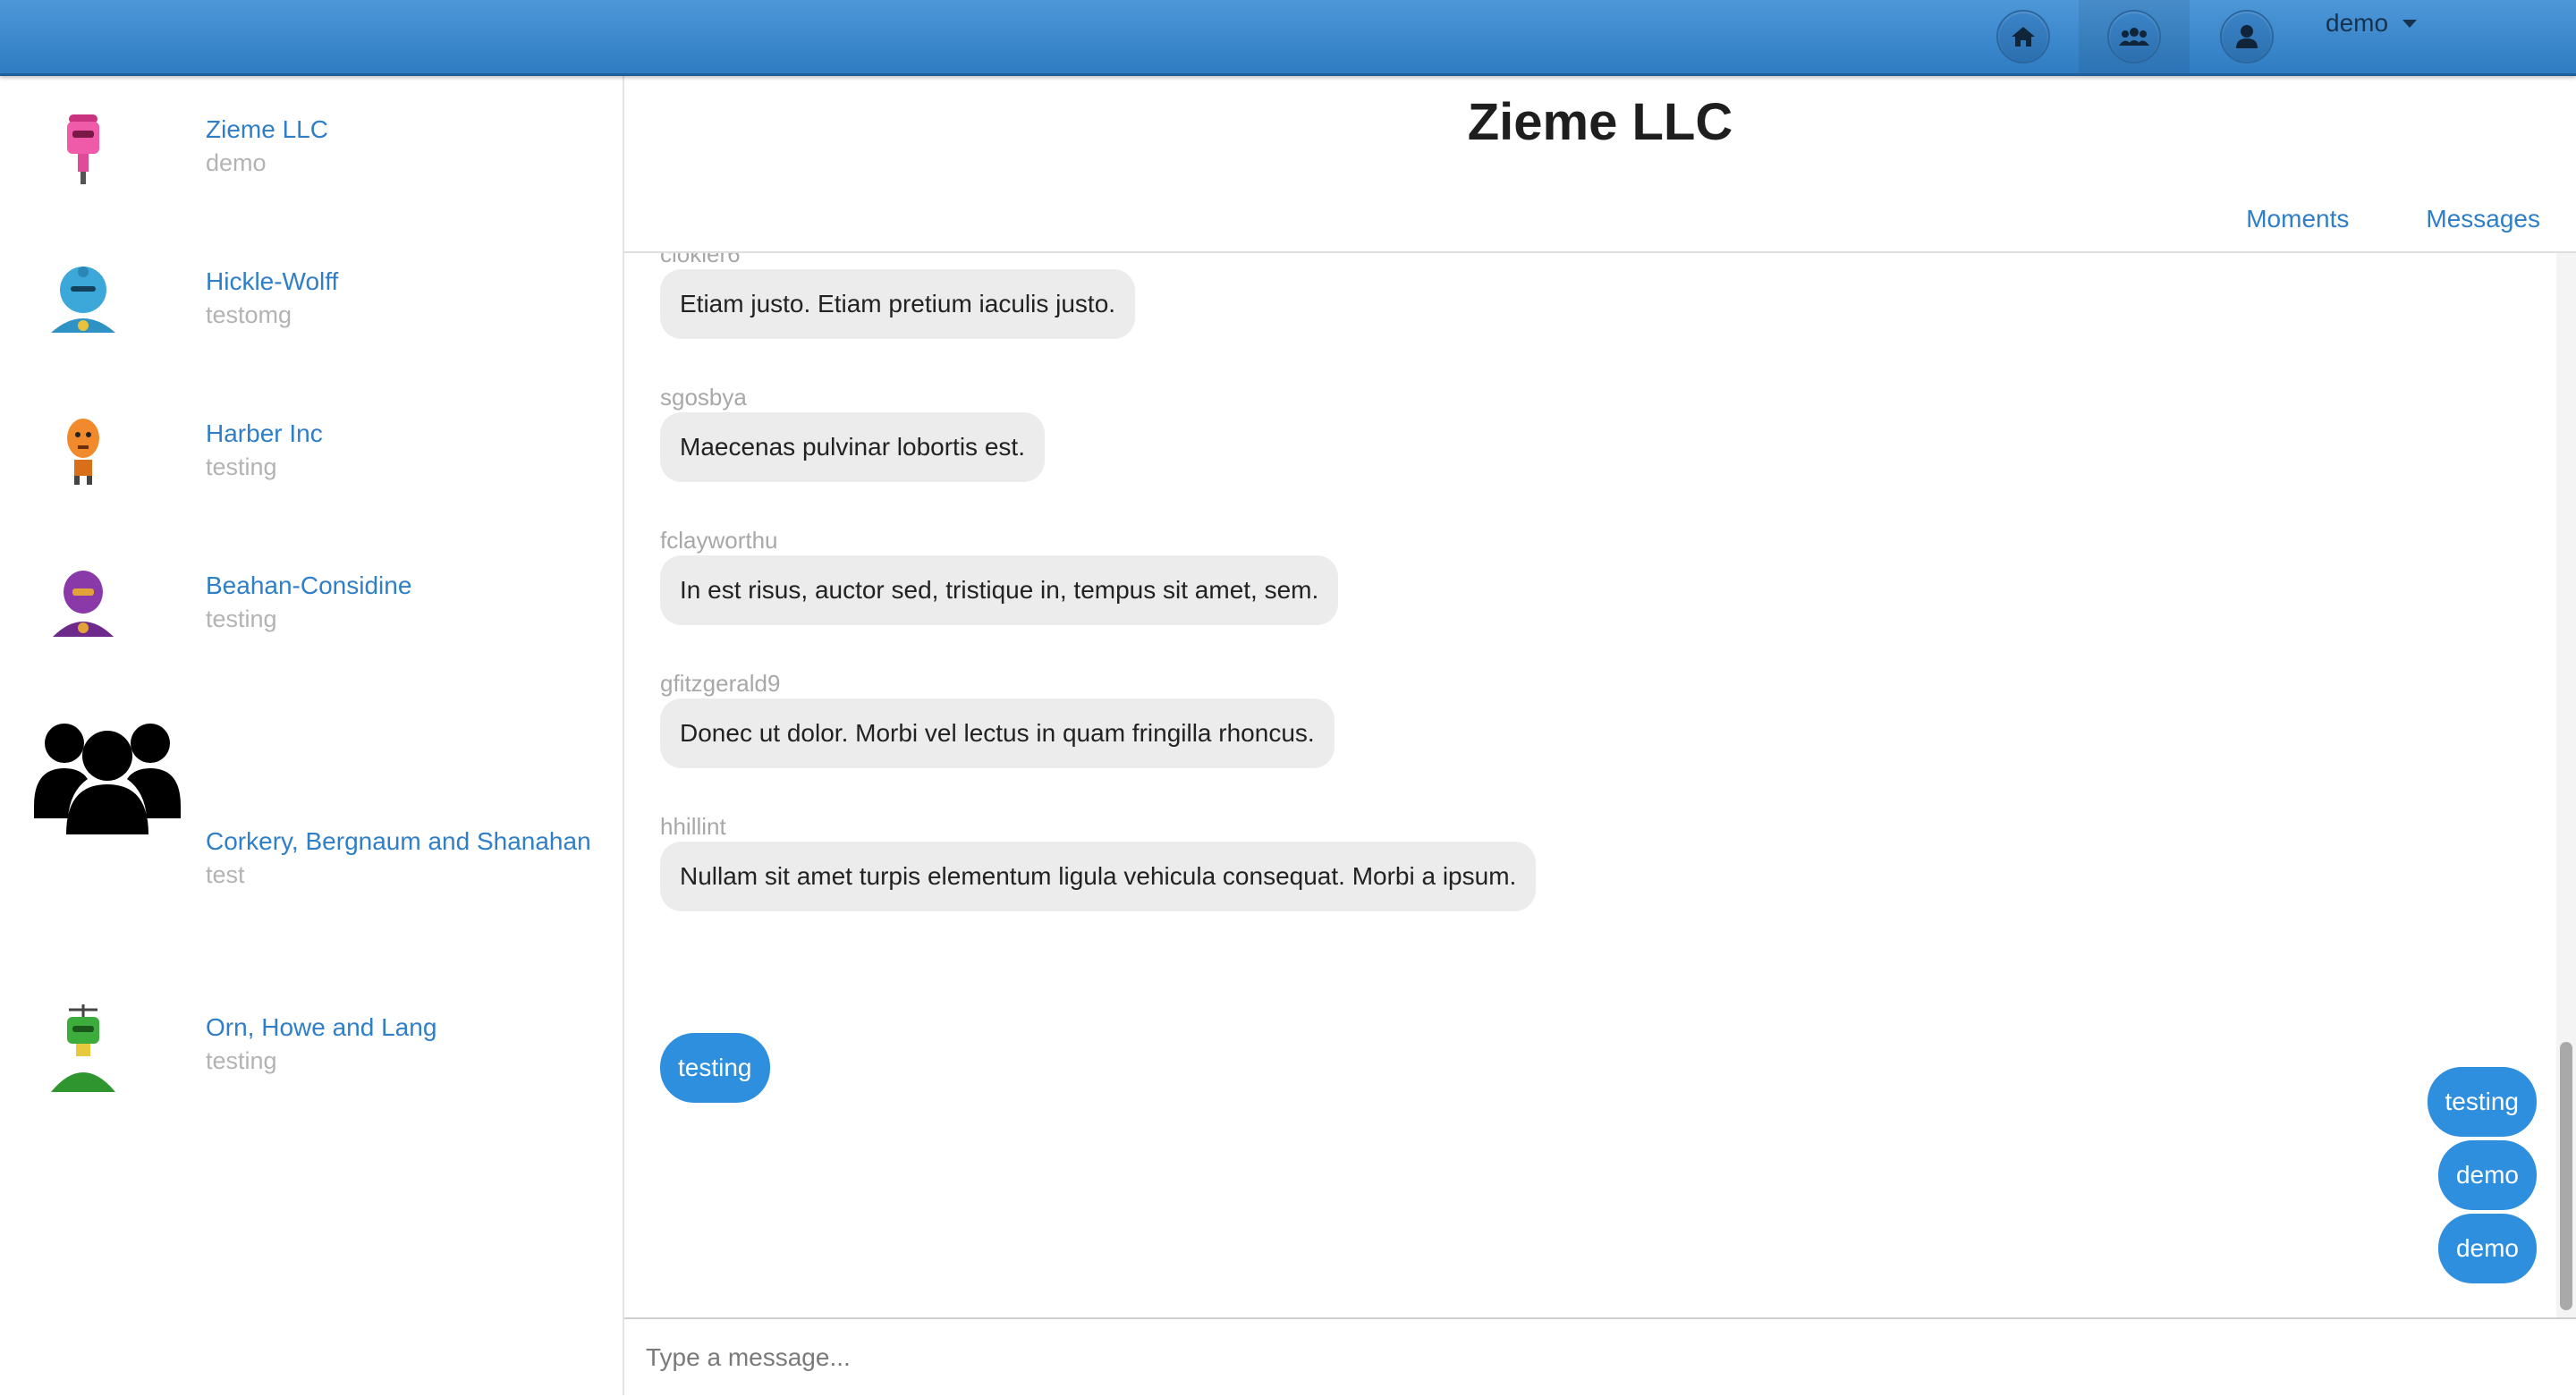  I want to click on conversation-item: Orn, Howe and Lang testing, so click(311, 1051).